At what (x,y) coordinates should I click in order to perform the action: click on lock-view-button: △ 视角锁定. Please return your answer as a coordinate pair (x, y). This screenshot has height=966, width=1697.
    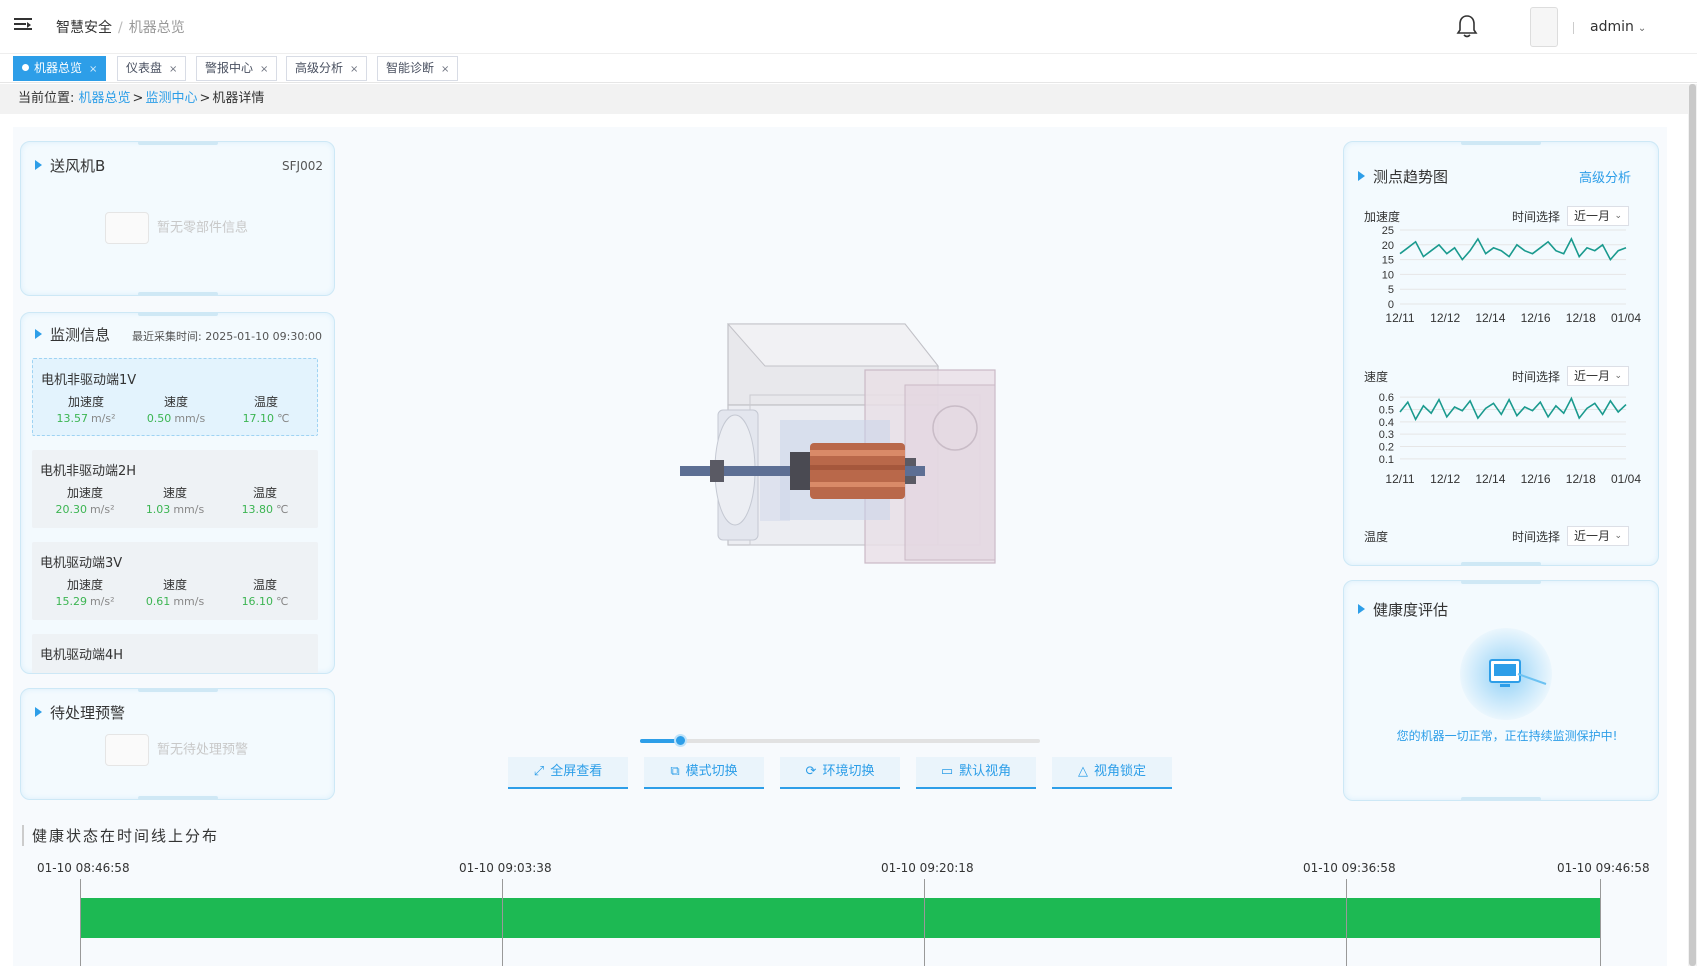
    Looking at the image, I should click on (1112, 773).